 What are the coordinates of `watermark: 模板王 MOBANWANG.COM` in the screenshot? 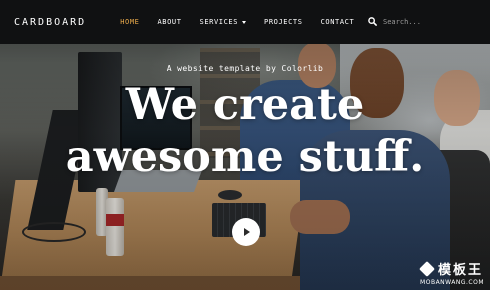 It's located at (451, 272).